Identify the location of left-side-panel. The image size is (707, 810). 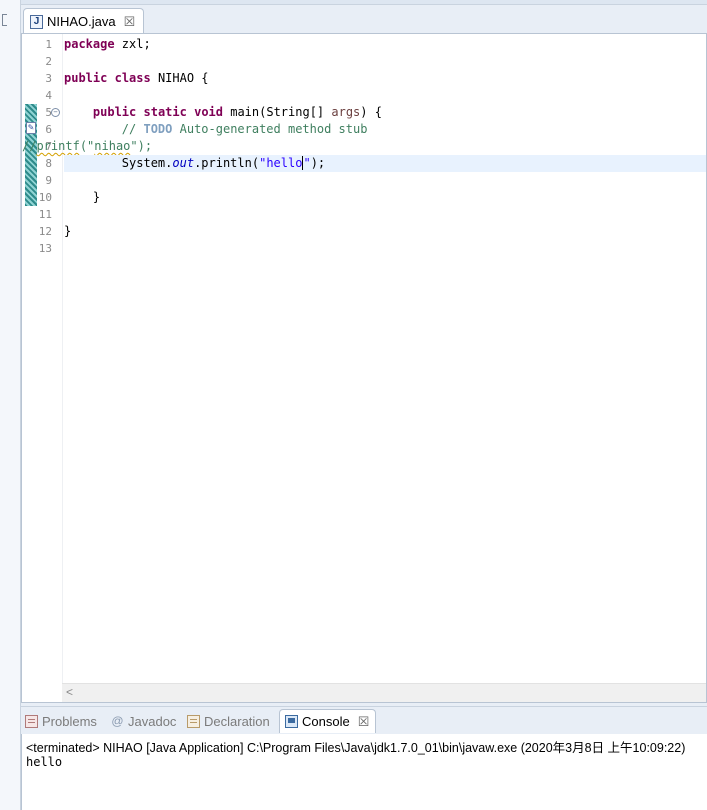
(10, 405).